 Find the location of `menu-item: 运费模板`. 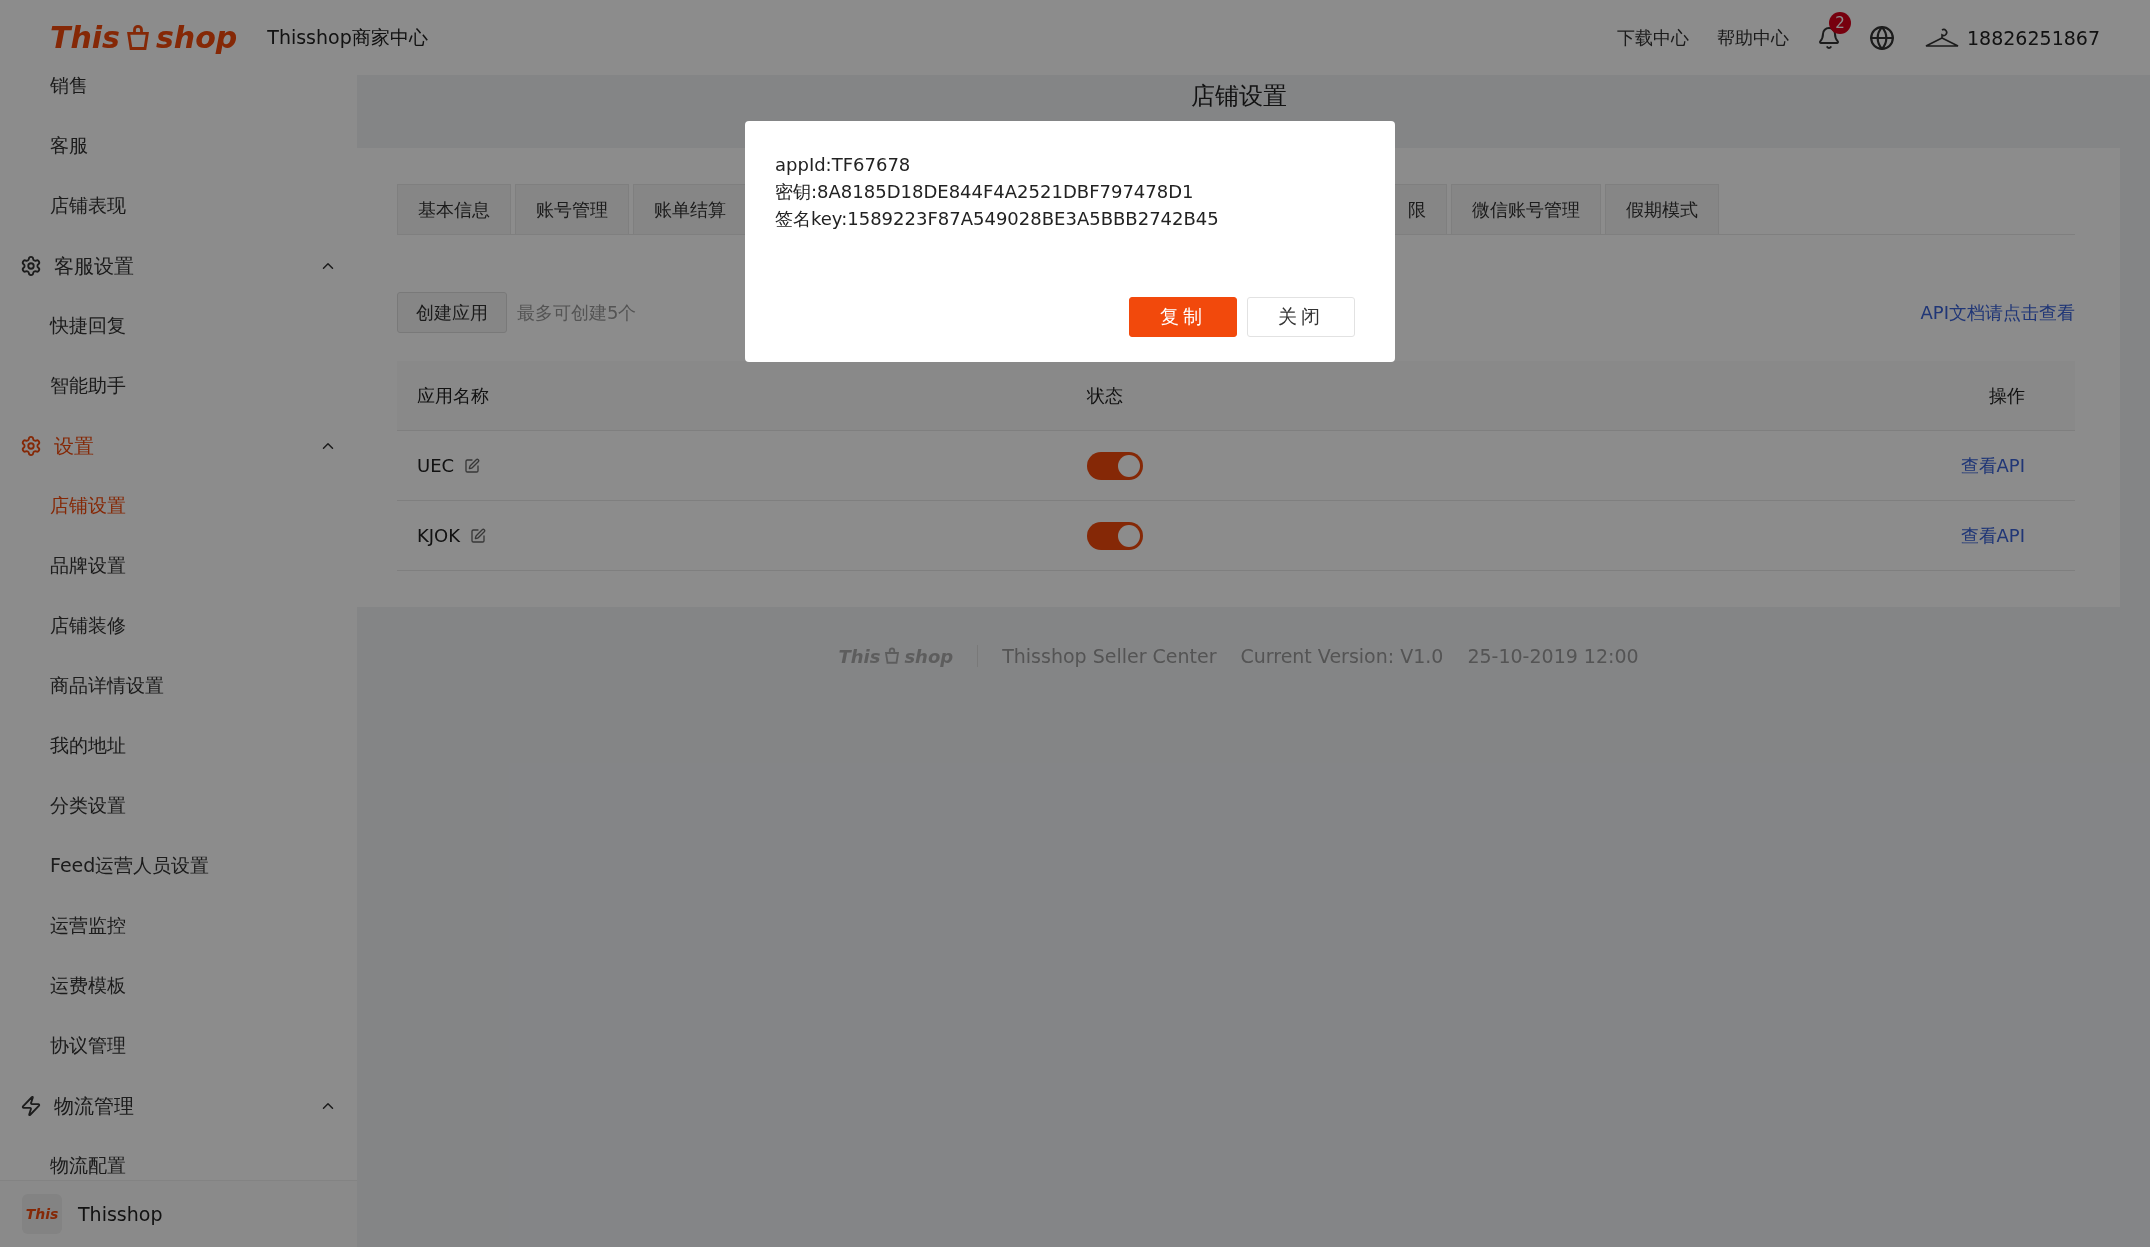

menu-item: 运费模板 is located at coordinates (178, 986).